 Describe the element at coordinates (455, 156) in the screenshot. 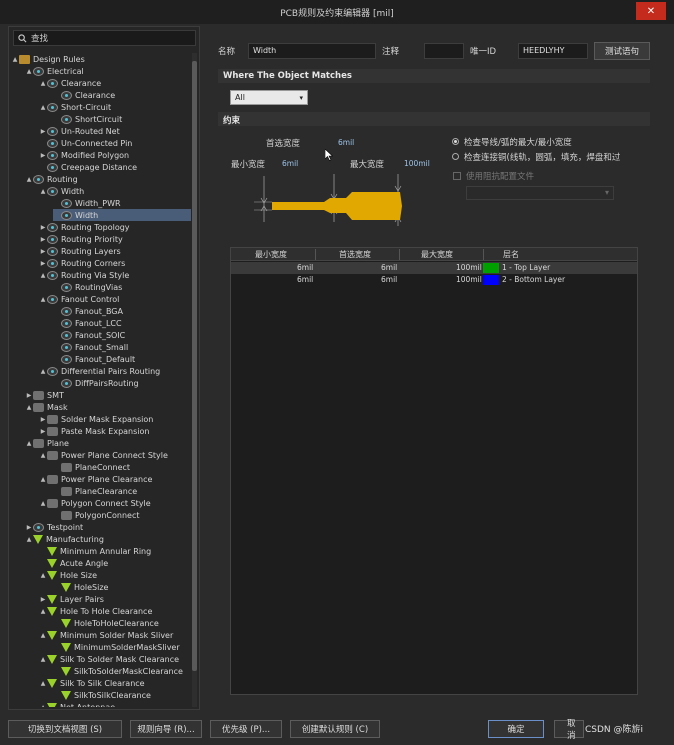

I see `check-connected-copper-radio` at that location.